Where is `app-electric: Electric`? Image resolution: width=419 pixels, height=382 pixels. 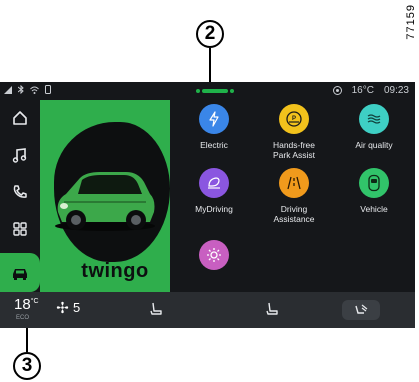
app-electric: Electric is located at coordinates (214, 127).